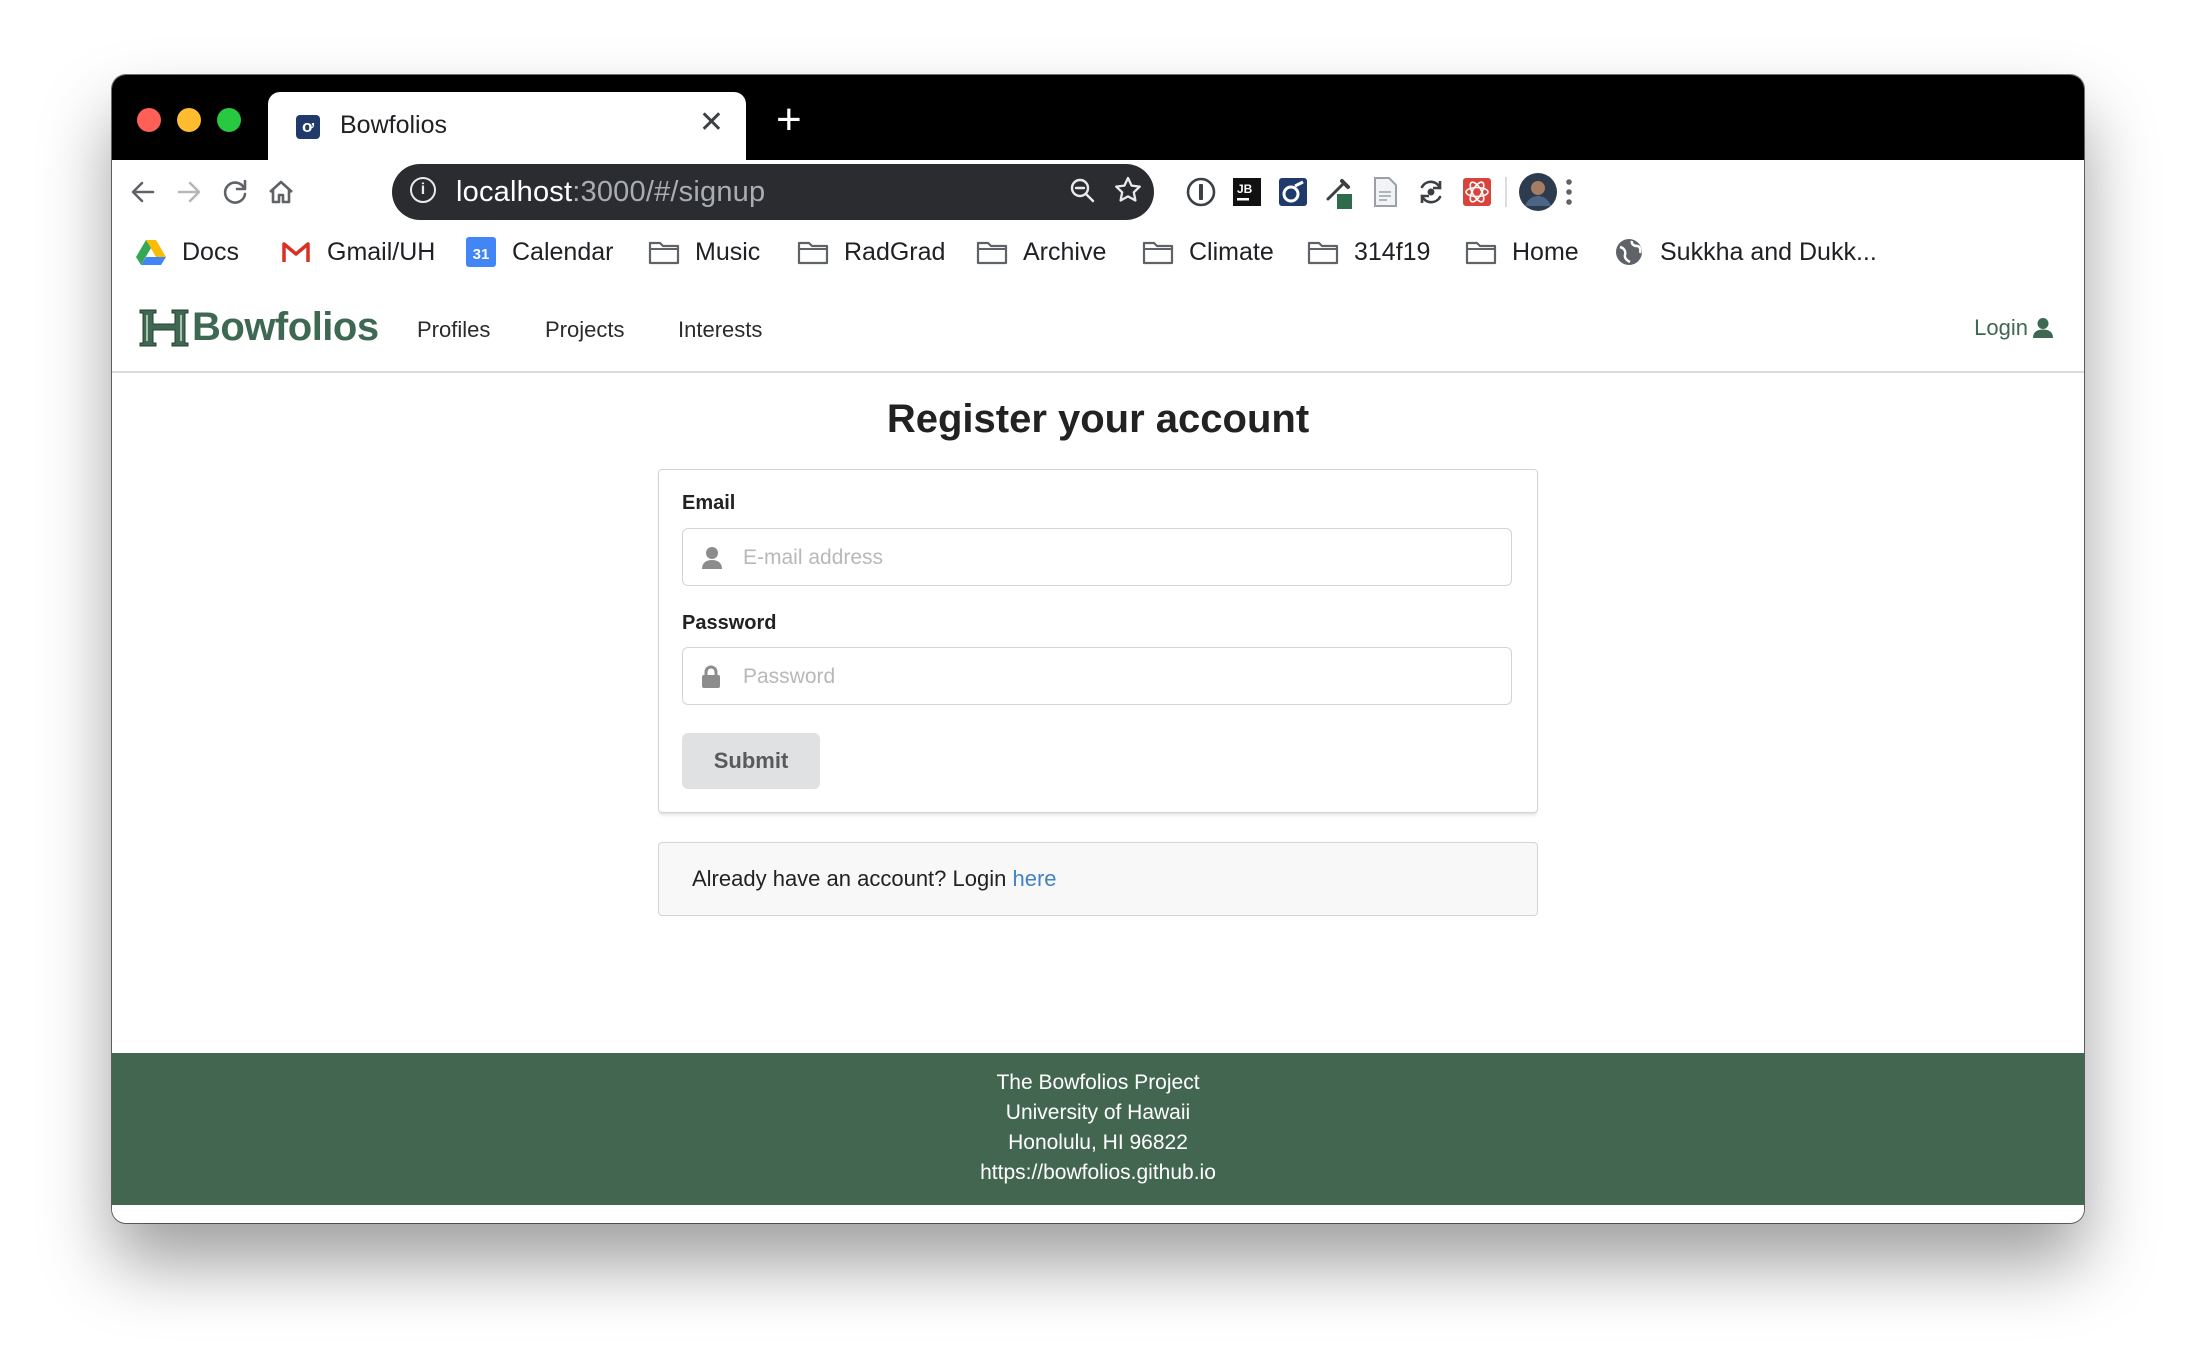  Describe the element at coordinates (1113, 558) in the screenshot. I see `email-field` at that location.